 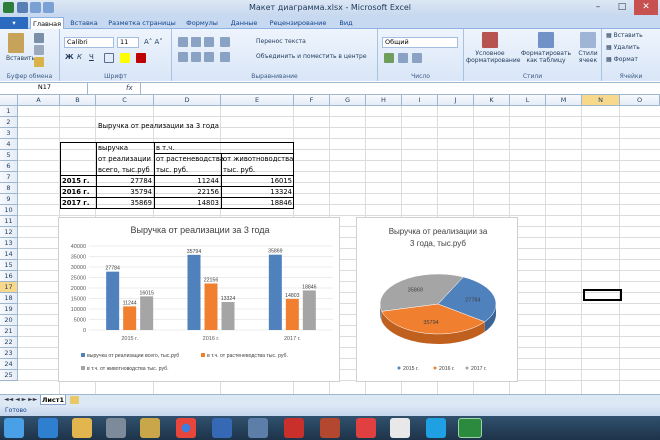 I want to click on bar-chart-ytick-label: 0, so click(x=84, y=331).